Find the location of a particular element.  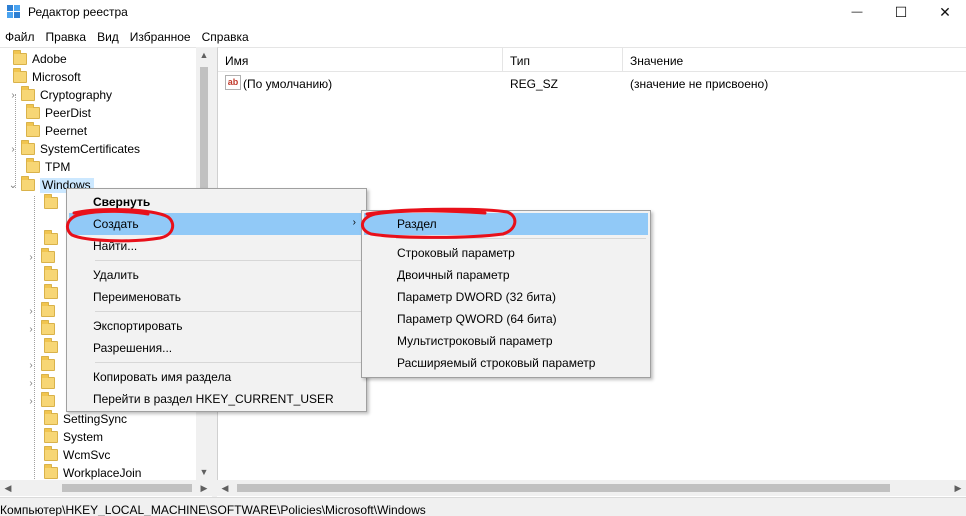

tree-item-peernet: Peernet is located at coordinates (52, 131).